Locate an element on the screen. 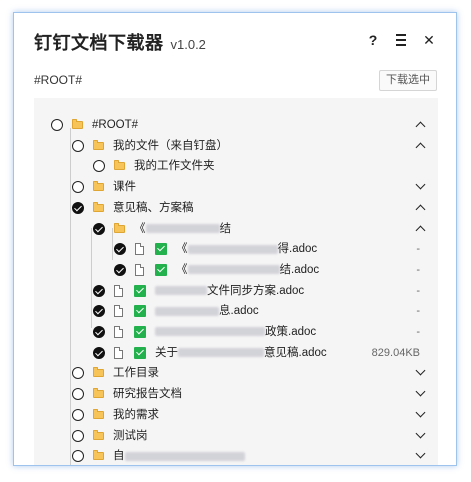  tree-item-label: 工作目录 is located at coordinates (136, 373).